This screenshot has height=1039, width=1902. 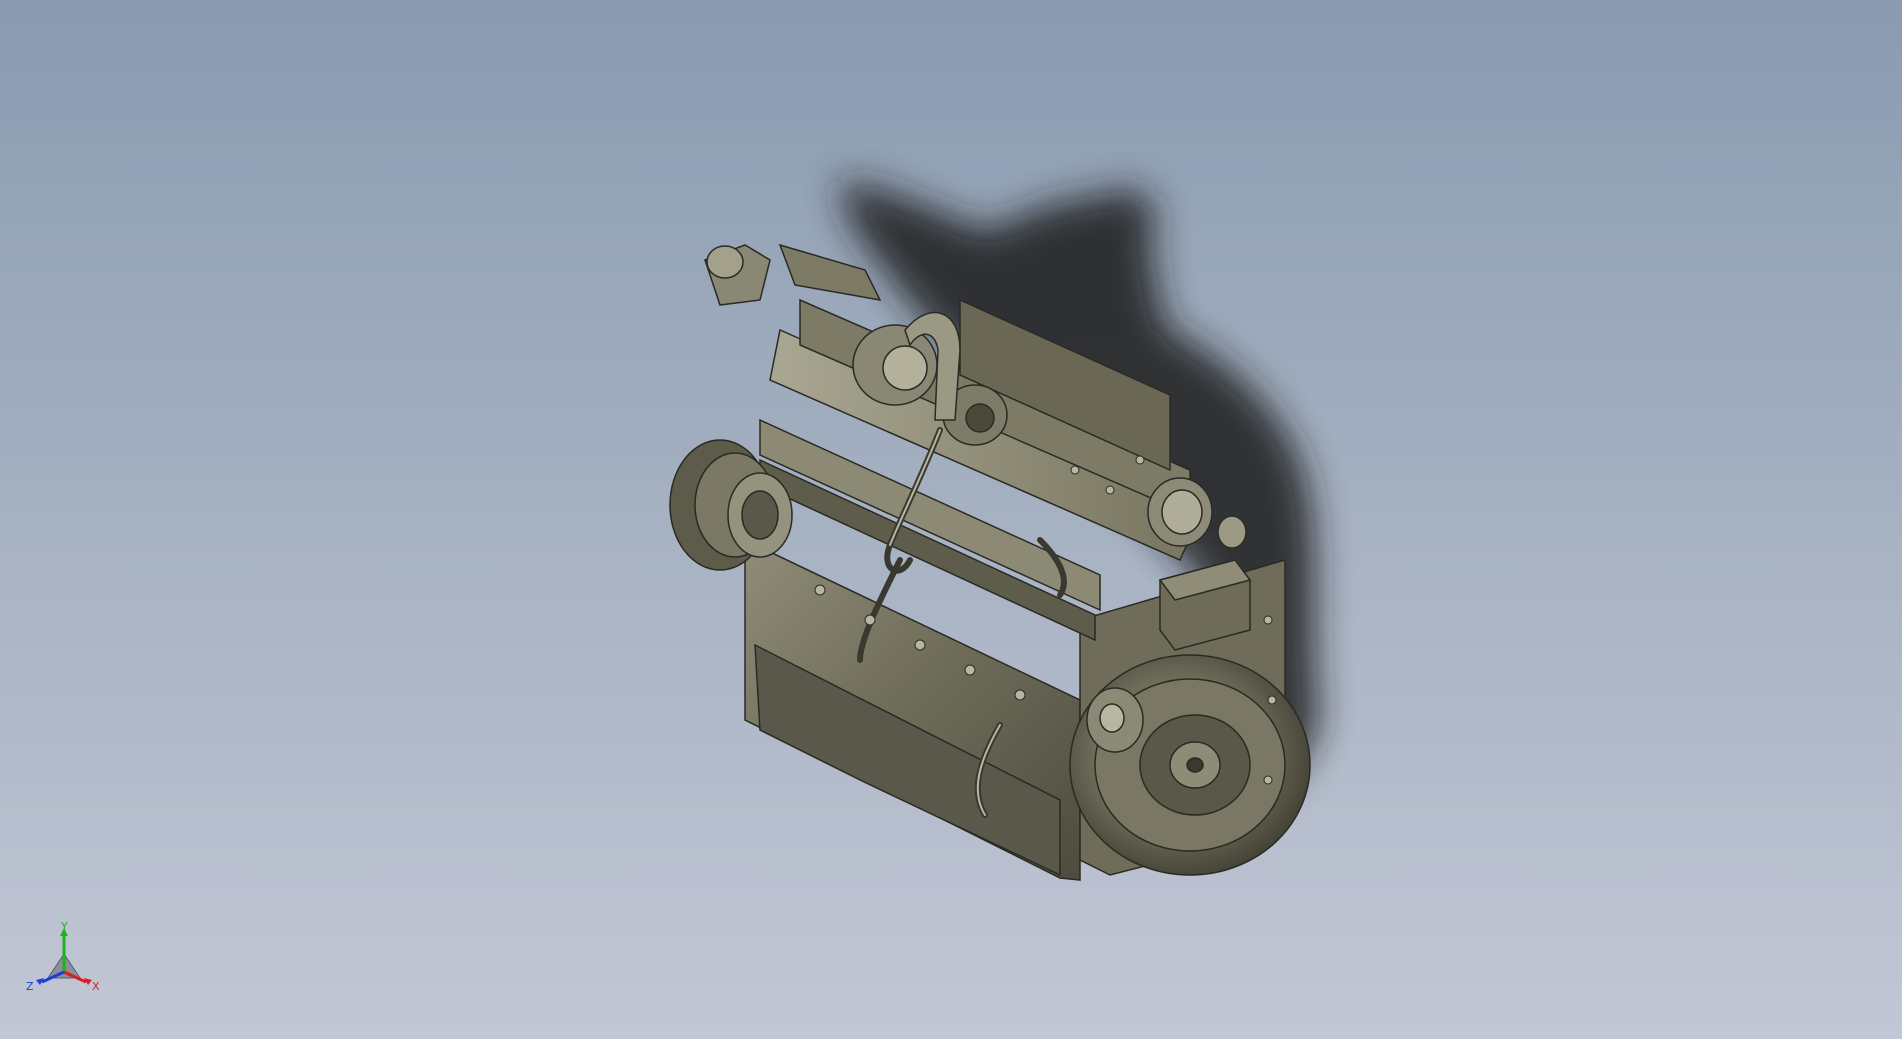 What do you see at coordinates (793, 274) in the screenshot?
I see `engine-mount` at bounding box center [793, 274].